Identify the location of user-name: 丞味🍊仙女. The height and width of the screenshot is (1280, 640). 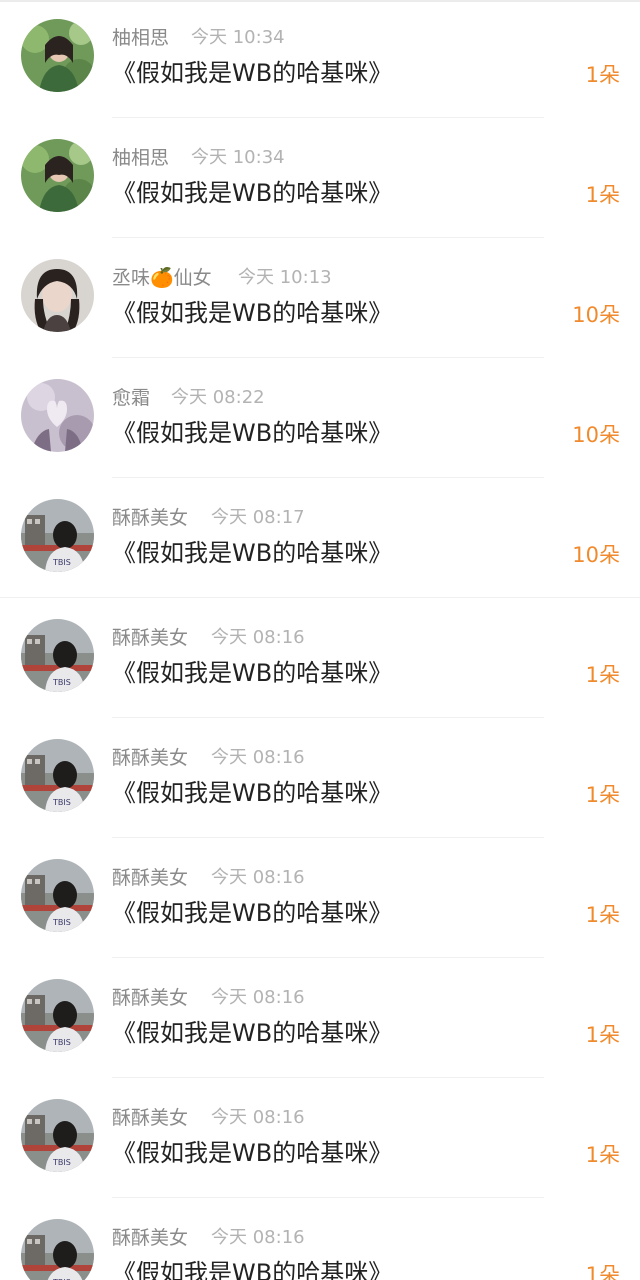
(162, 278).